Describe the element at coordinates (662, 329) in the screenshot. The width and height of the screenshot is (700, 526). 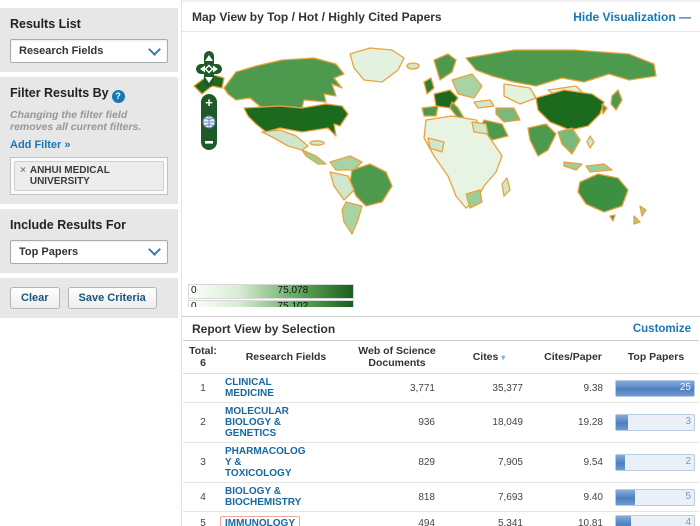
I see `customize-link: Customize` at that location.